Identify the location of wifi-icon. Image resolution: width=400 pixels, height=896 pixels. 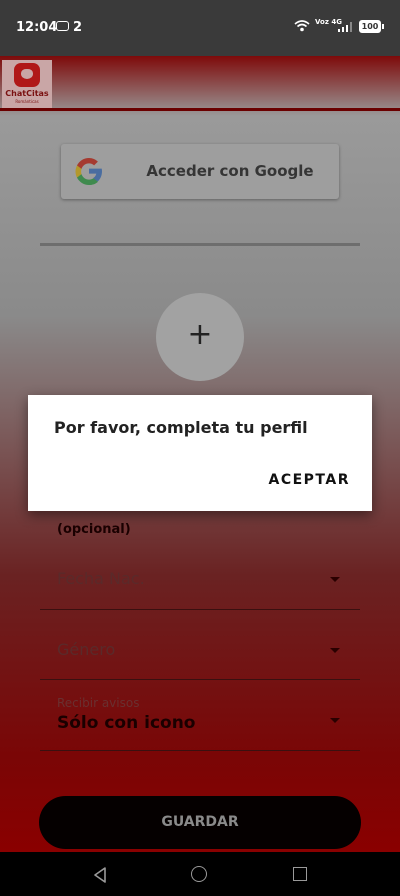
(302, 26).